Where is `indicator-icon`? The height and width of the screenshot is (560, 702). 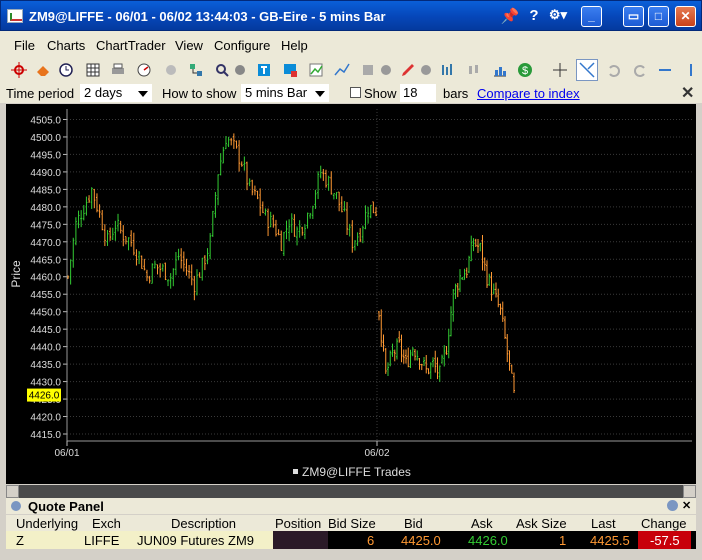 indicator-icon is located at coordinates (316, 70).